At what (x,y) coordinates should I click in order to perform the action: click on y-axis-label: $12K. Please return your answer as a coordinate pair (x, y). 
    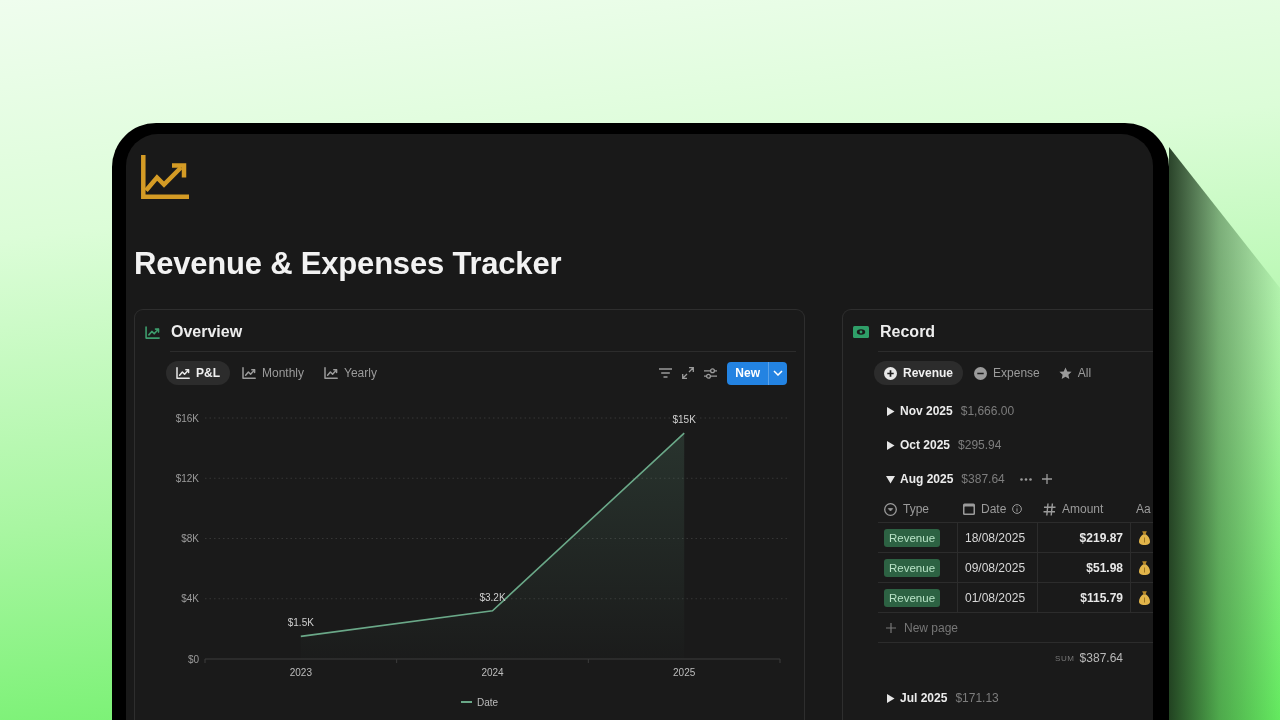
    Looking at the image, I should click on (187, 478).